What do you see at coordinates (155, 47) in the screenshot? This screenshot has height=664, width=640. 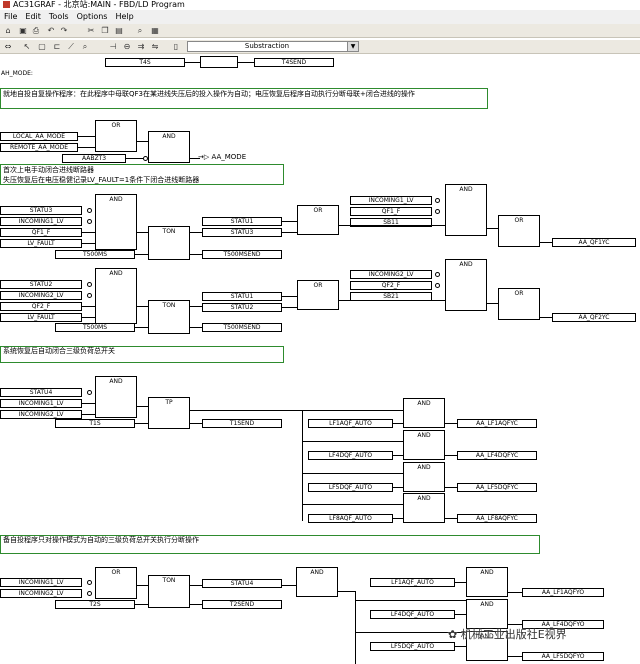 I see `return-icon: ⇋` at bounding box center [155, 47].